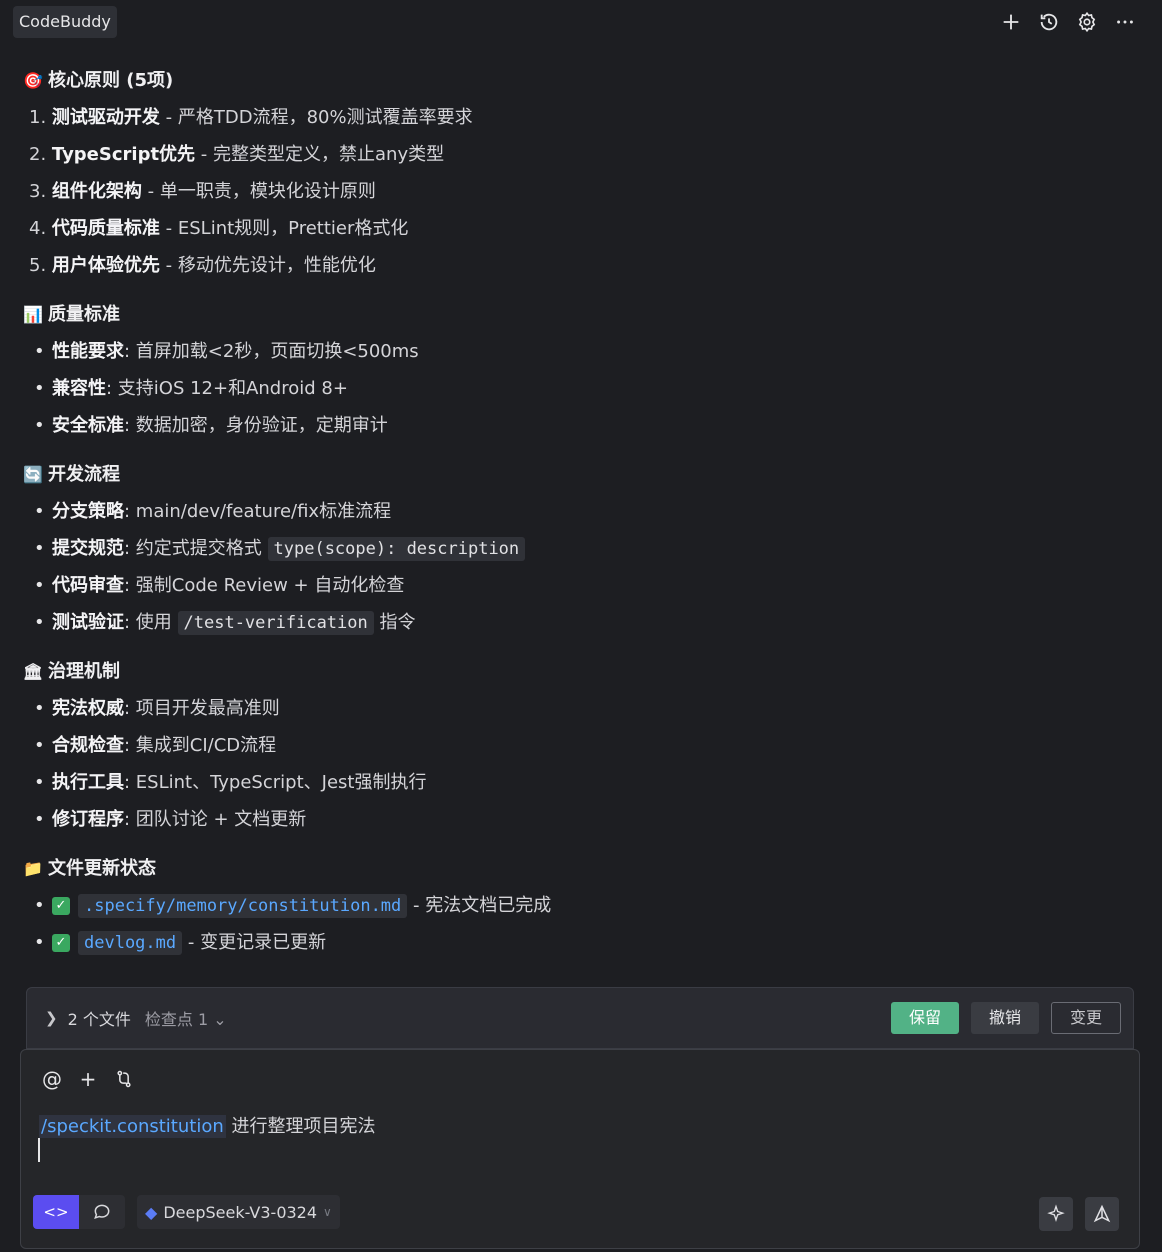  I want to click on refresh-icon: 🔄, so click(33, 474).